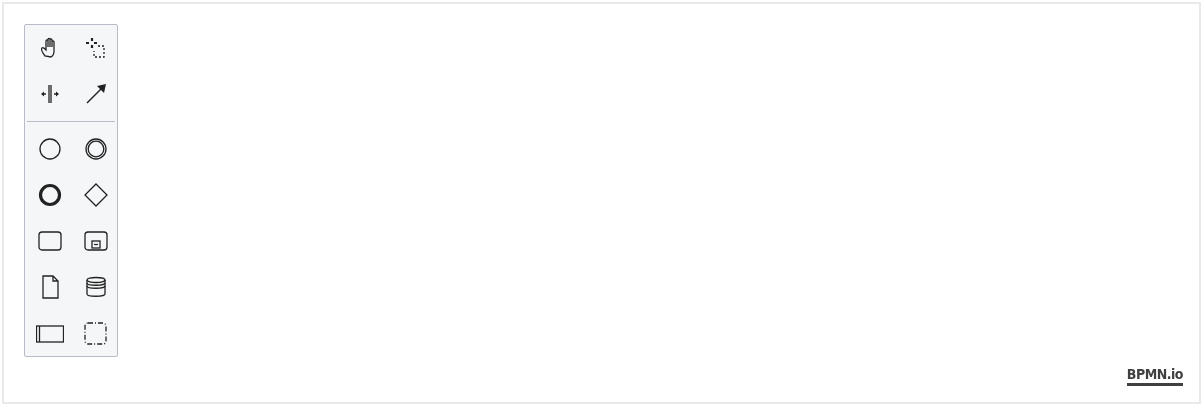  I want to click on lasso-icon, so click(96, 48).